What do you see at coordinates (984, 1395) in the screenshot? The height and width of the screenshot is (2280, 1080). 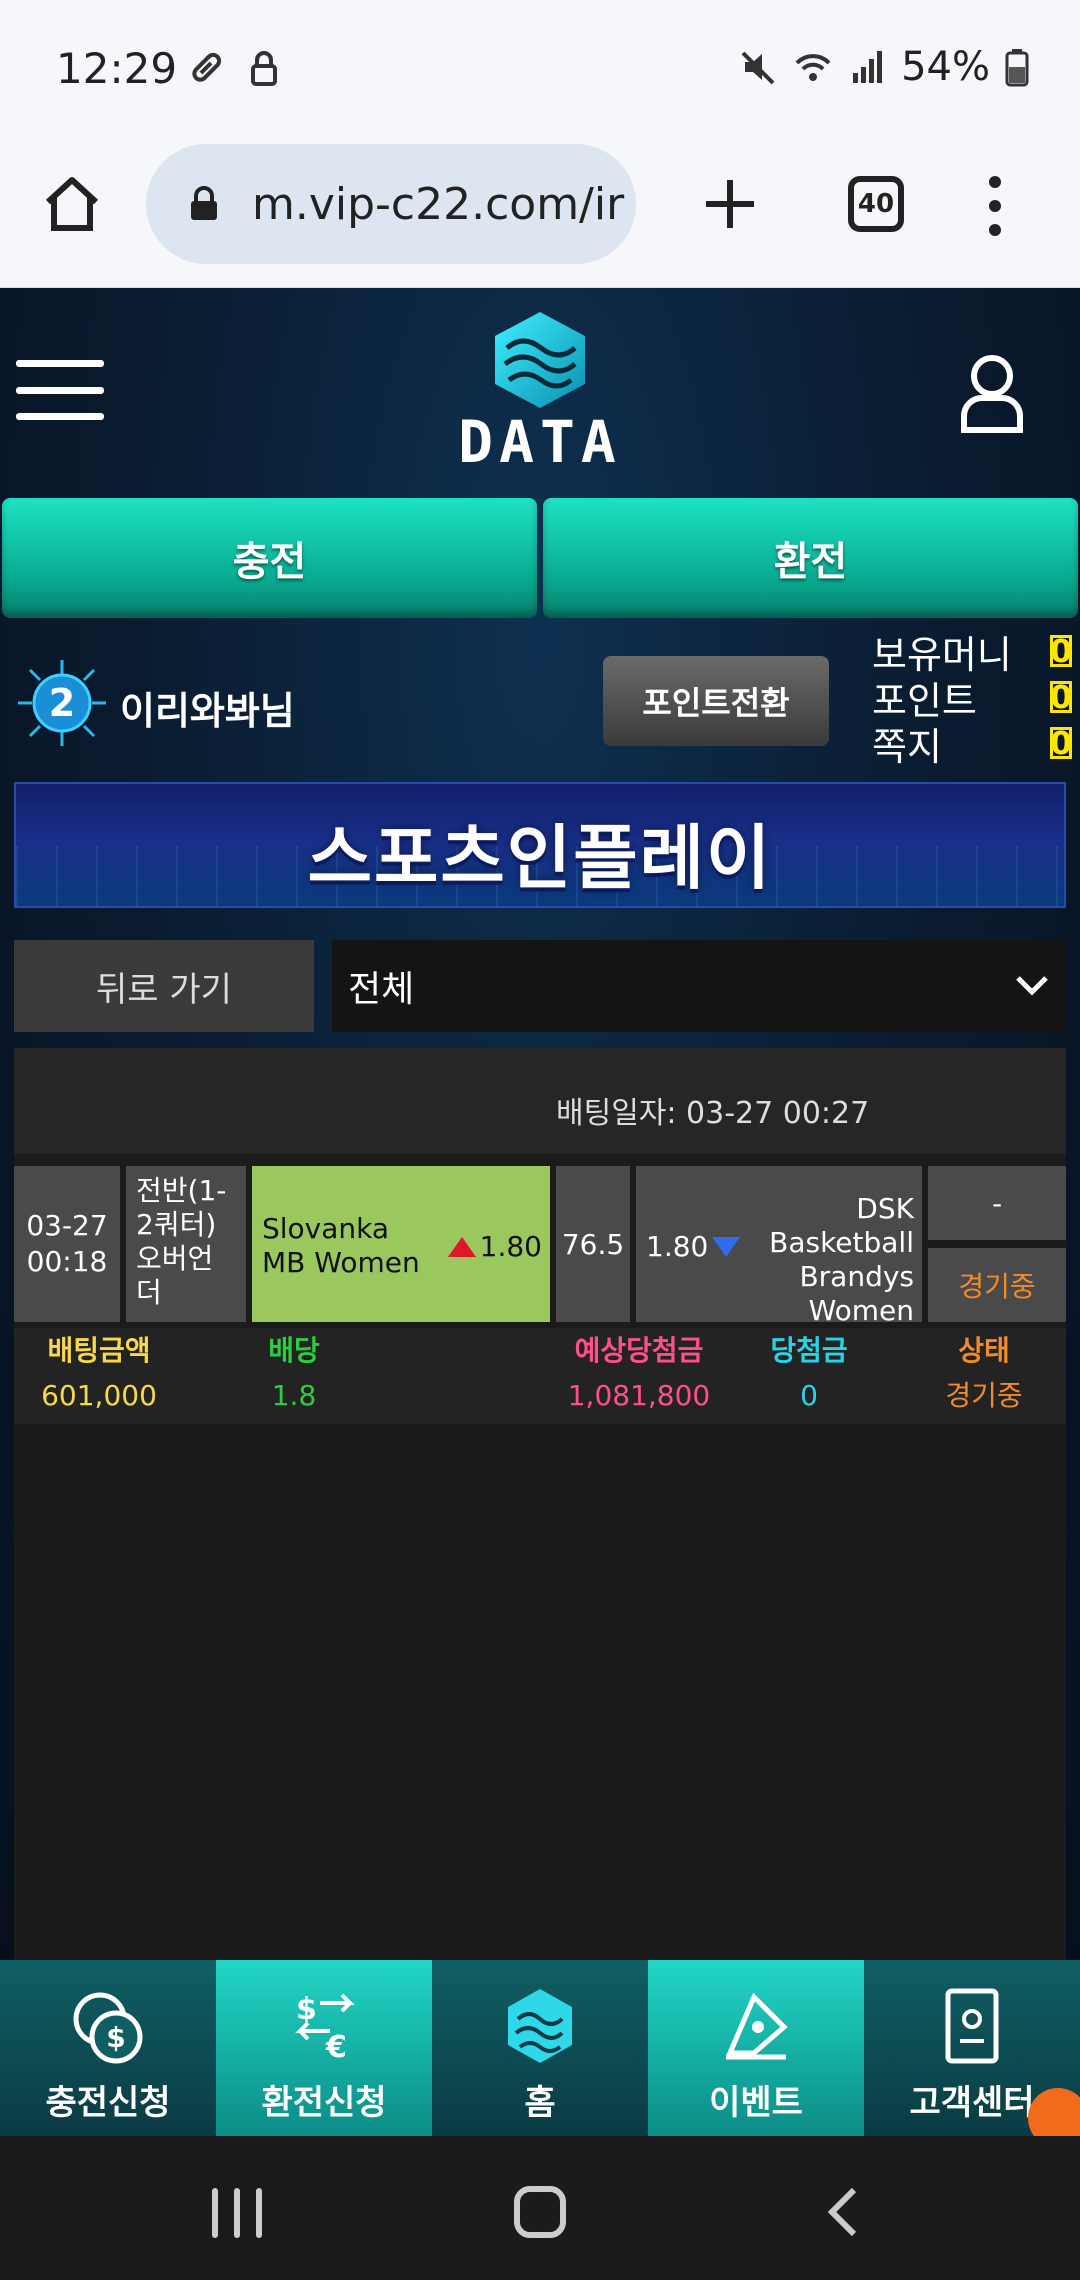 I see `status-value: 경기중` at bounding box center [984, 1395].